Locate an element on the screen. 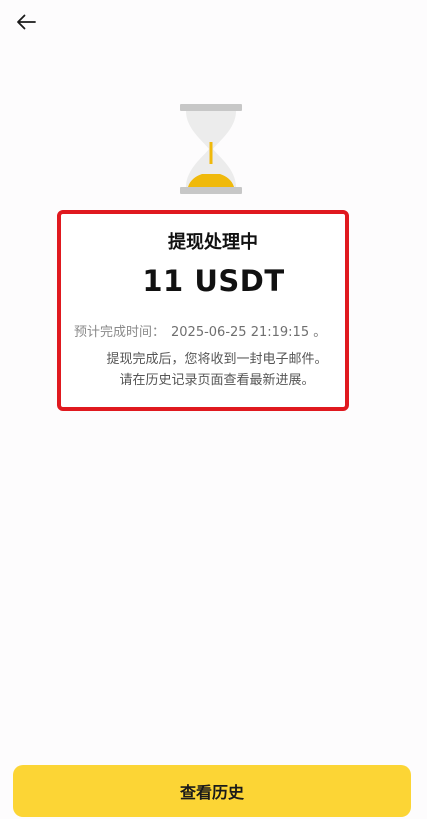 The height and width of the screenshot is (819, 427). eta-line: 预计完成时间： 2025-06-25 21:19:15 。 is located at coordinates (200, 330).